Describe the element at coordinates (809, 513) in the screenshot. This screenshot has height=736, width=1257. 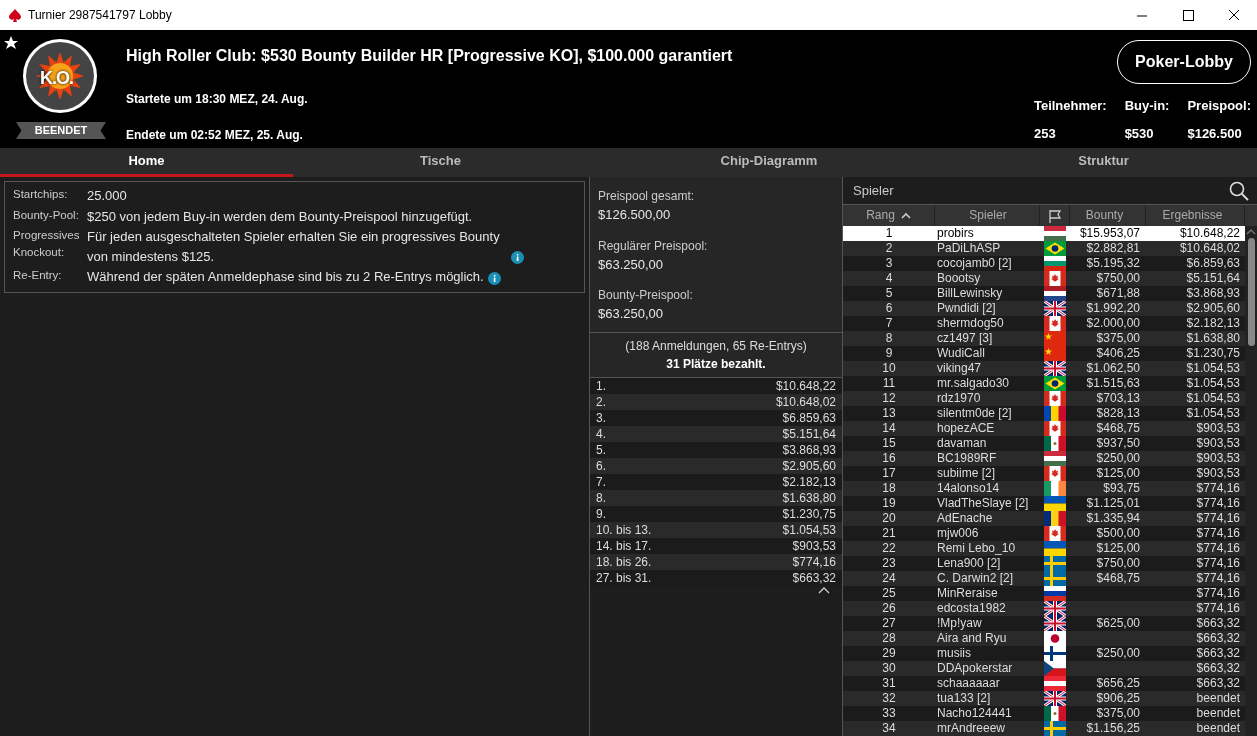
I see `payout-amount: $1.230,75` at that location.